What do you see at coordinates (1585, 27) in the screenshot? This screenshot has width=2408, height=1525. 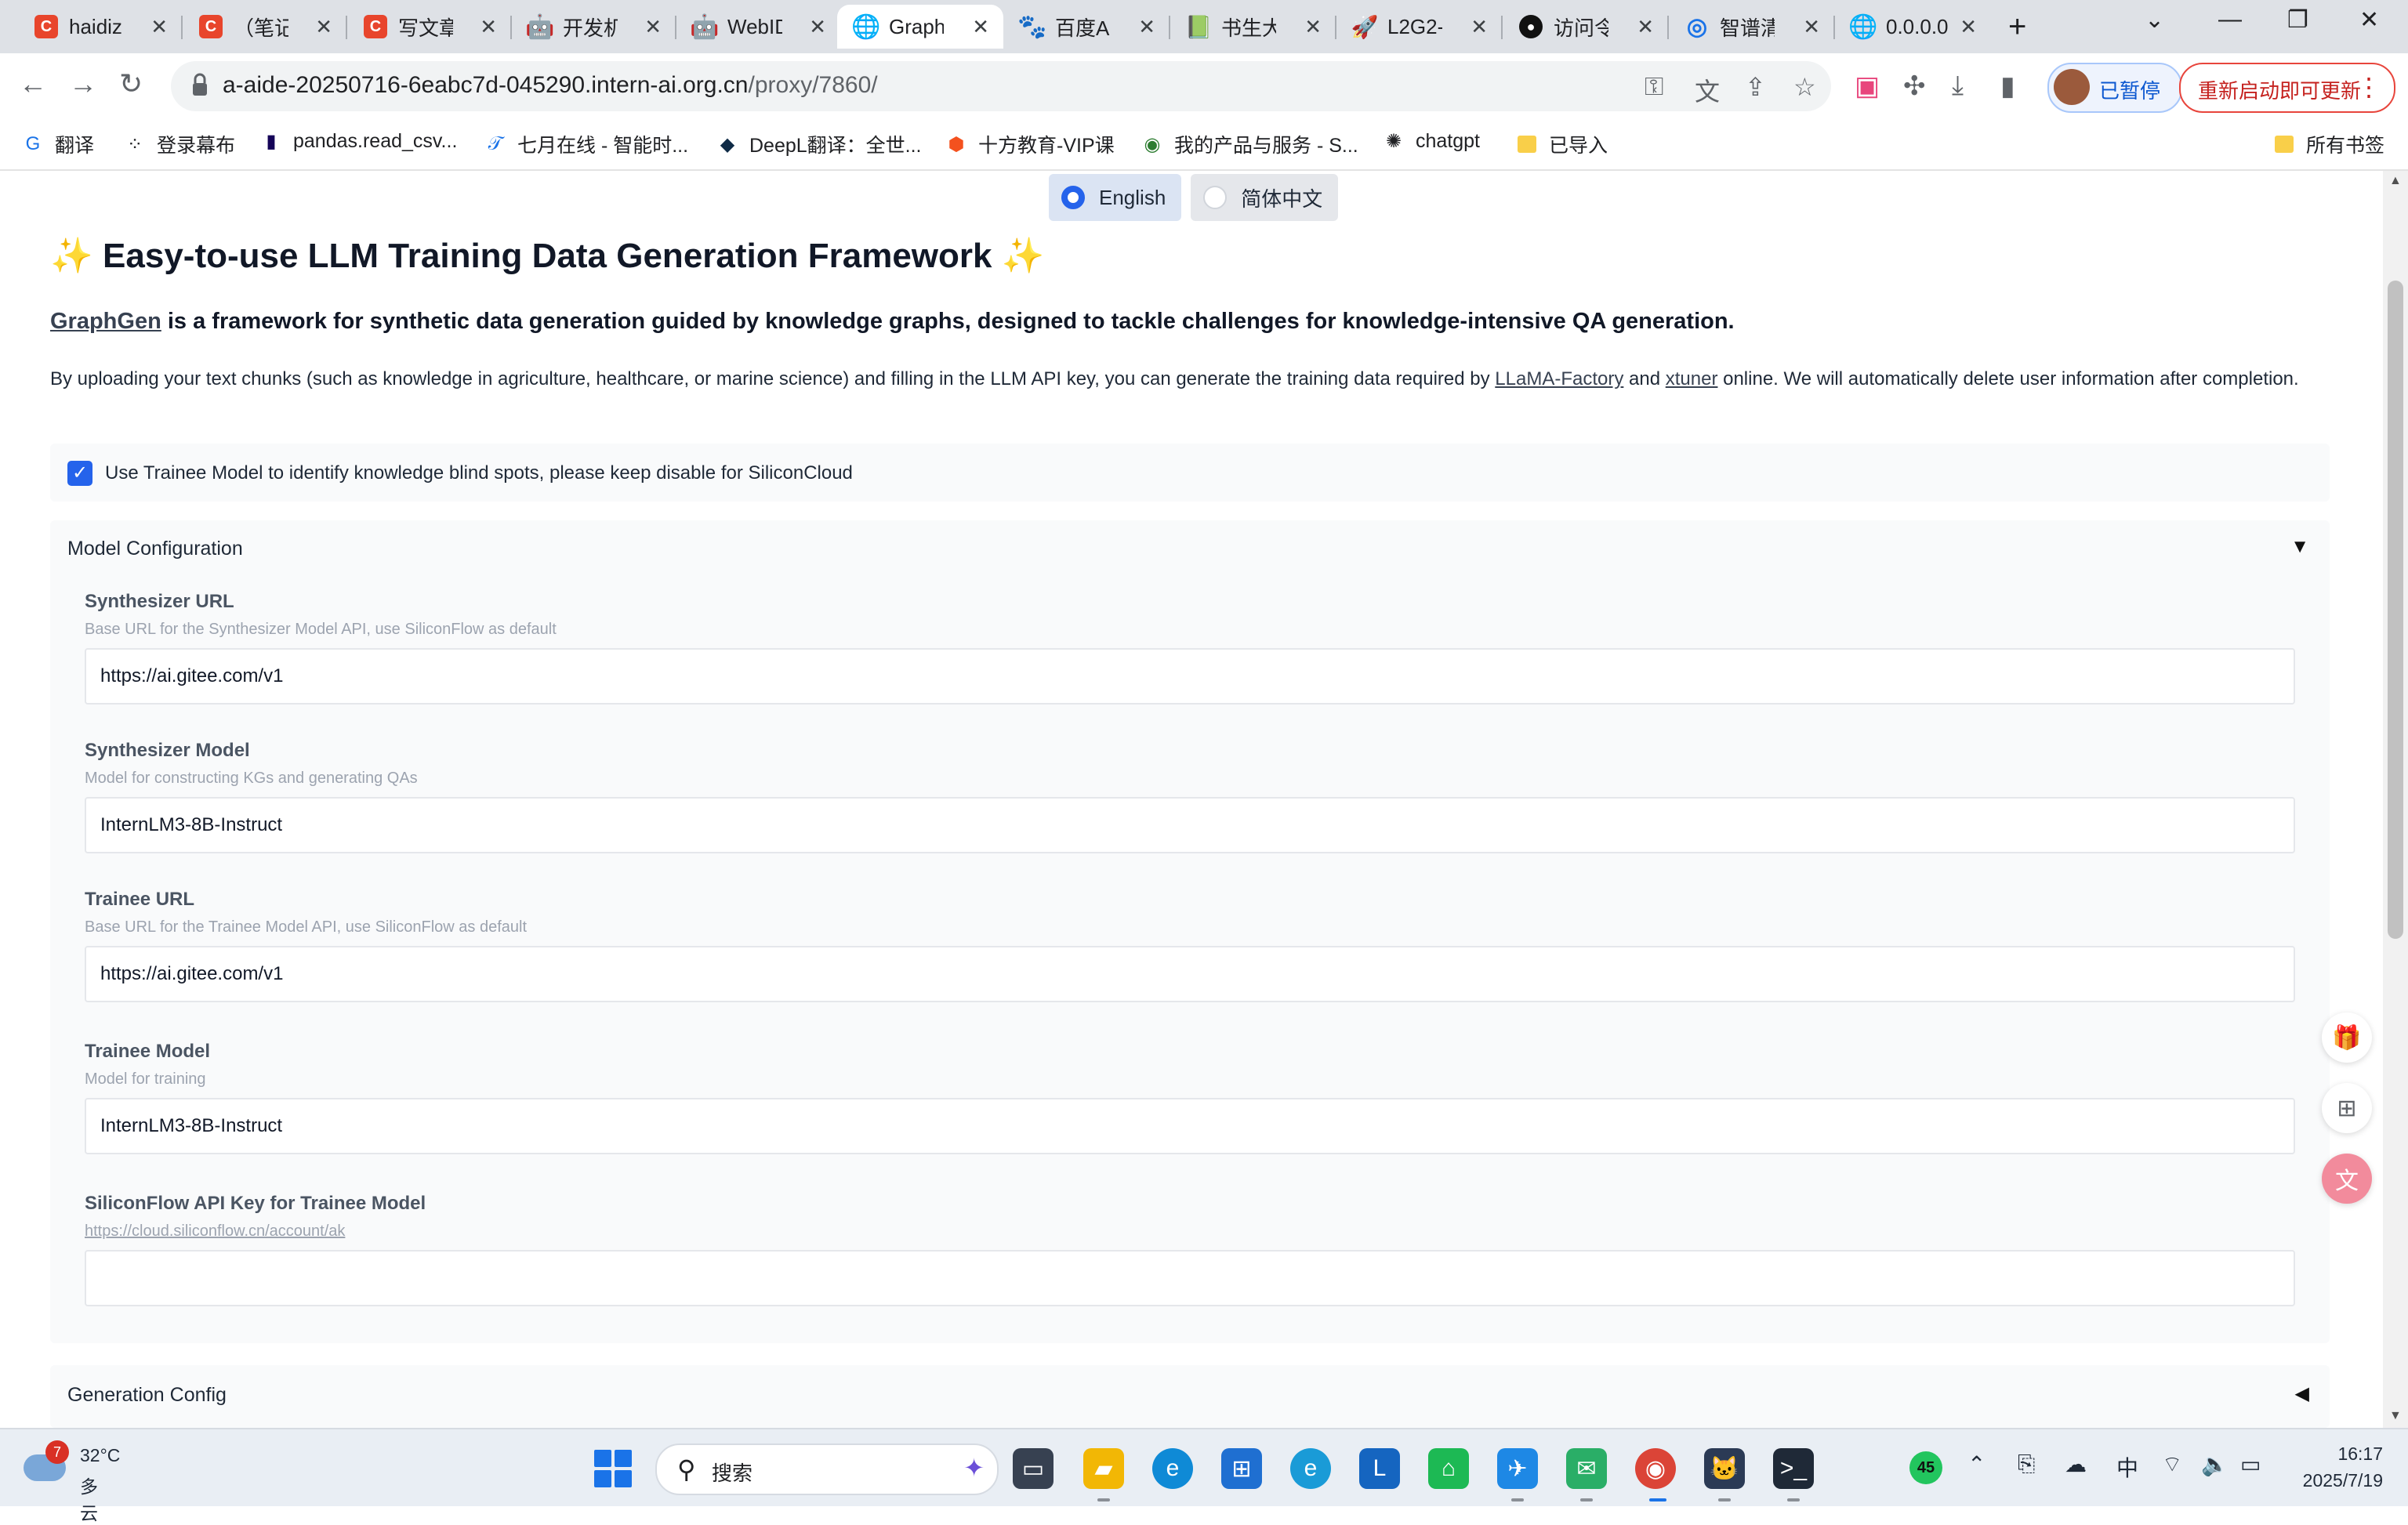 I see `tab-access-token: ● 访问令 ✕` at bounding box center [1585, 27].